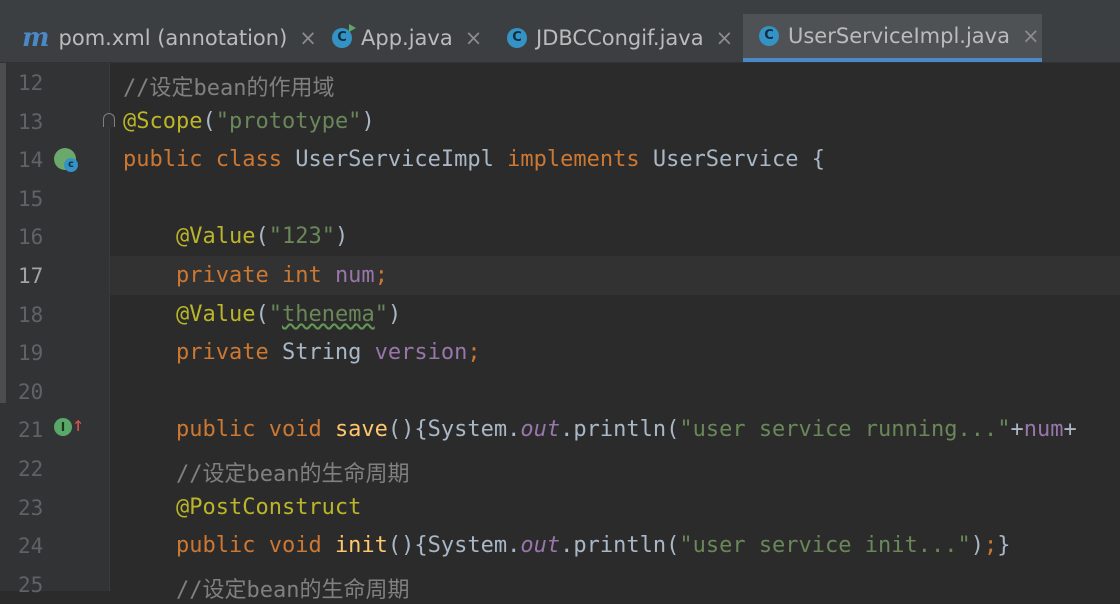 The width and height of the screenshot is (1120, 604). Describe the element at coordinates (560, 391) in the screenshot. I see `code-line: 20` at that location.